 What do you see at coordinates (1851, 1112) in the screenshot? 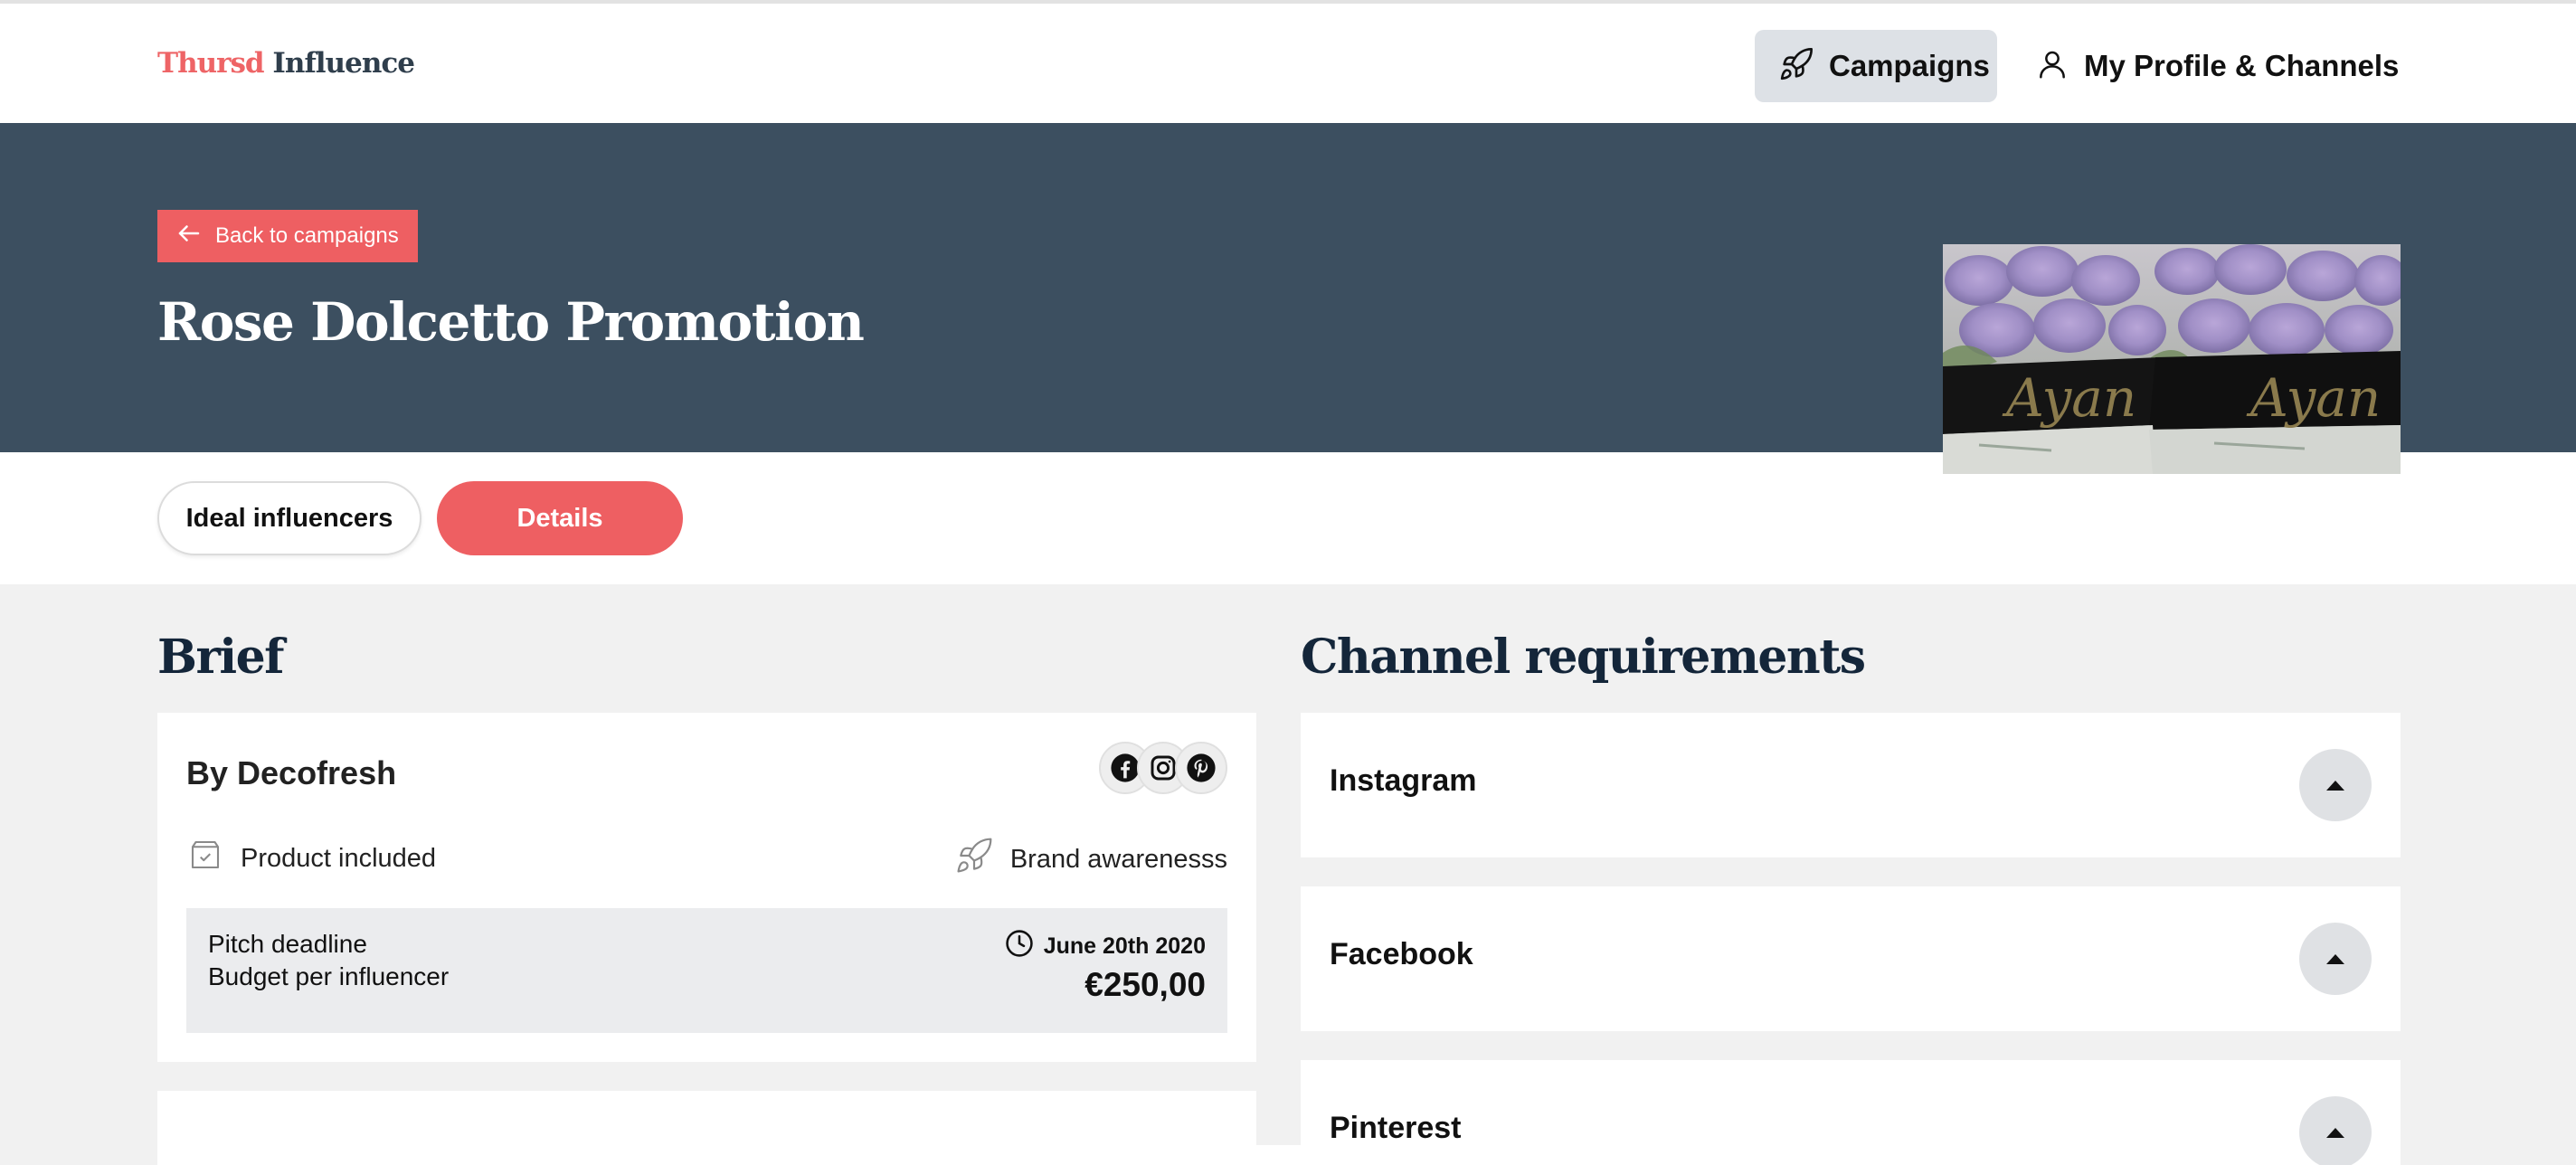
I see `channel-item-pinterest: Pinterest` at bounding box center [1851, 1112].